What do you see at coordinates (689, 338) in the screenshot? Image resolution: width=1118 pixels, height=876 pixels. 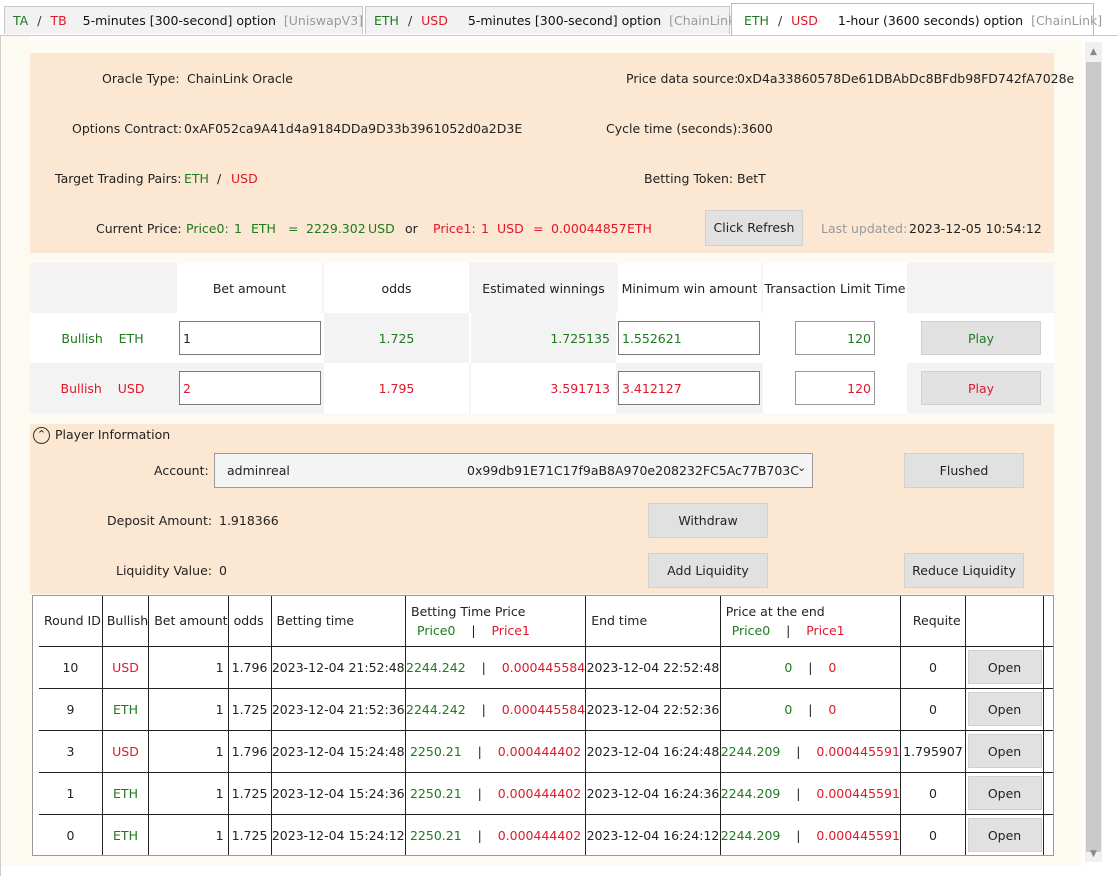 I see `min-win-input-eth: 1.552621` at bounding box center [689, 338].